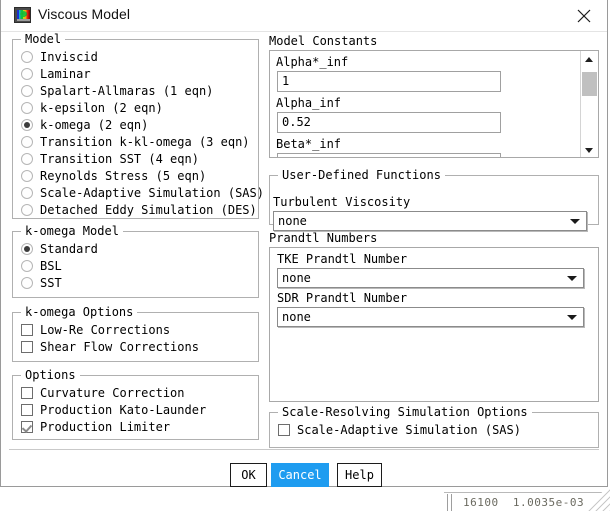 This screenshot has height=511, width=610. I want to click on checkbox-label: Curvature Correction, so click(112, 392).